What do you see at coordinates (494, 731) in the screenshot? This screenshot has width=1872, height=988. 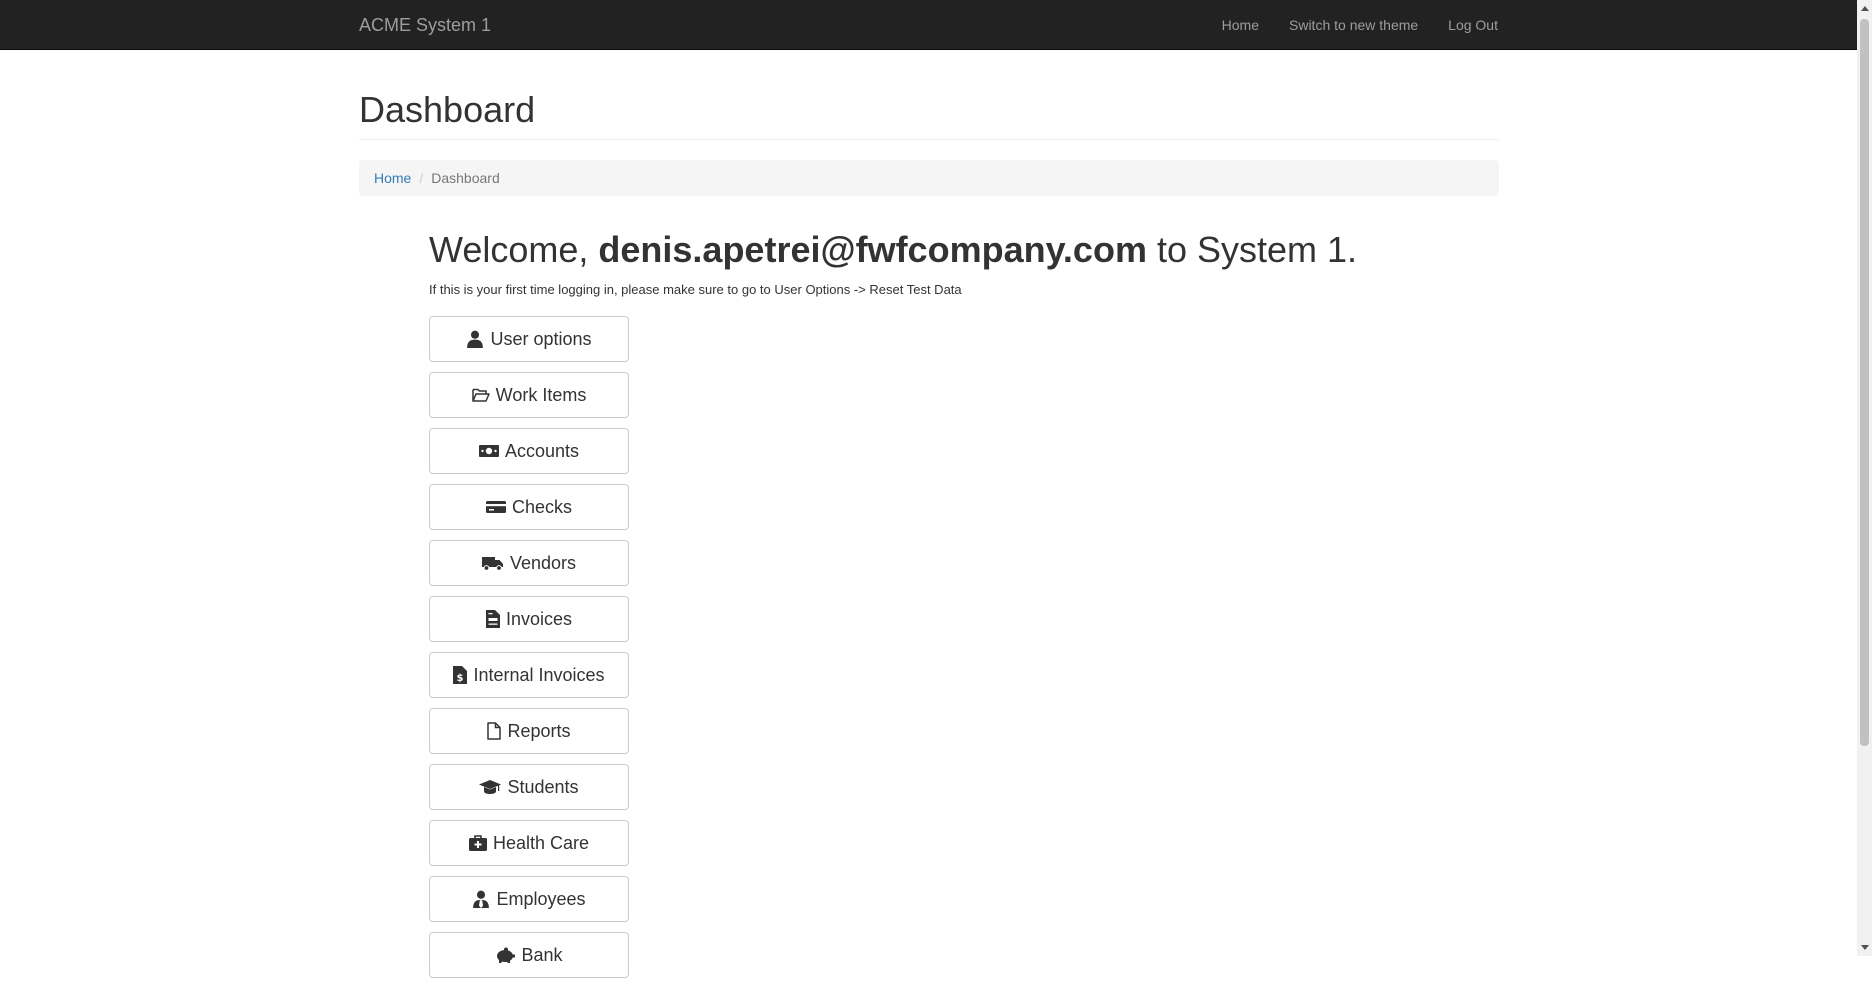 I see `file-icon` at bounding box center [494, 731].